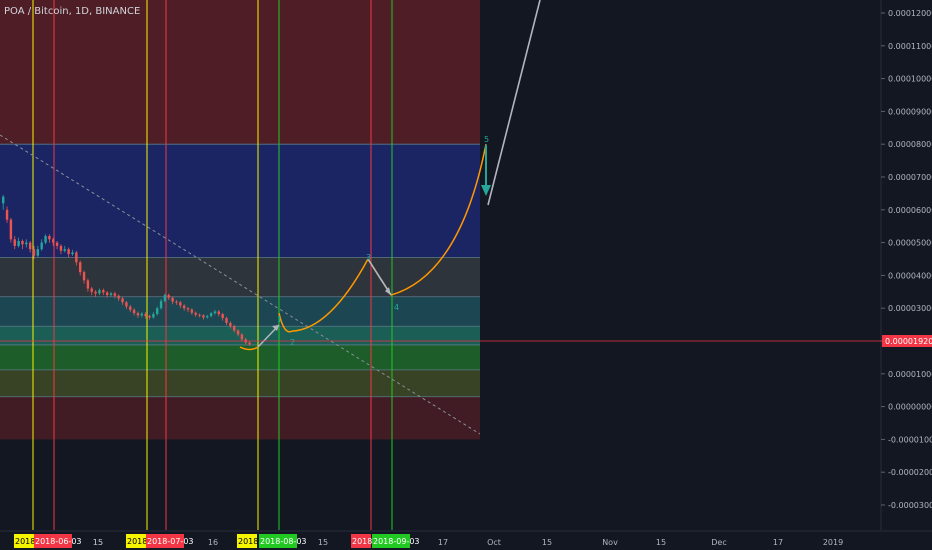 This screenshot has width=932, height=550. What do you see at coordinates (910, 13) in the screenshot?
I see `price-tick-label-0: 0.00012000` at bounding box center [910, 13].